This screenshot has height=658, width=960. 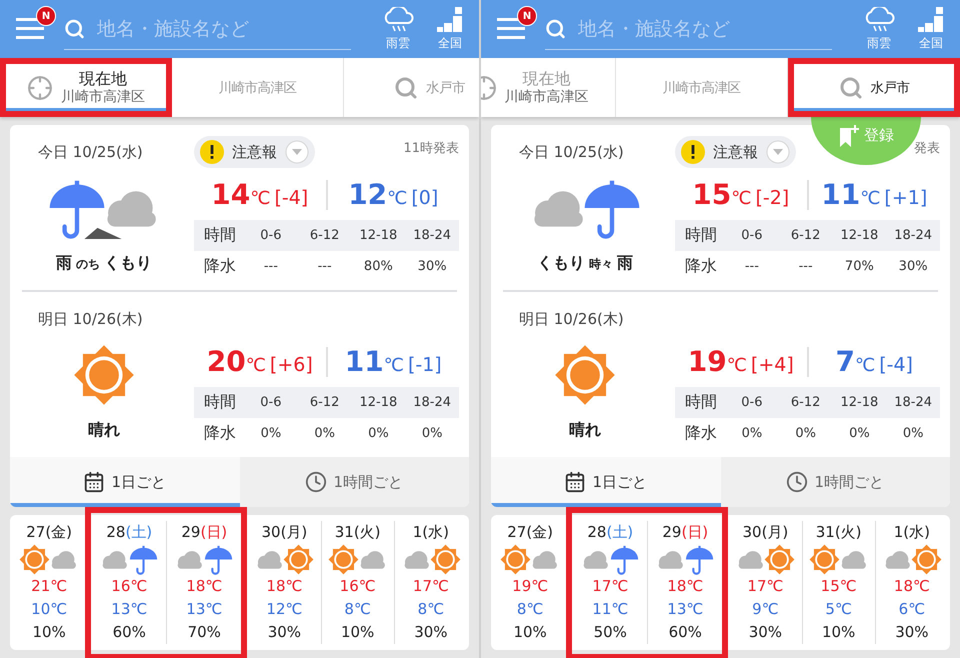 I want to click on day-label: 30(月), so click(x=284, y=532).